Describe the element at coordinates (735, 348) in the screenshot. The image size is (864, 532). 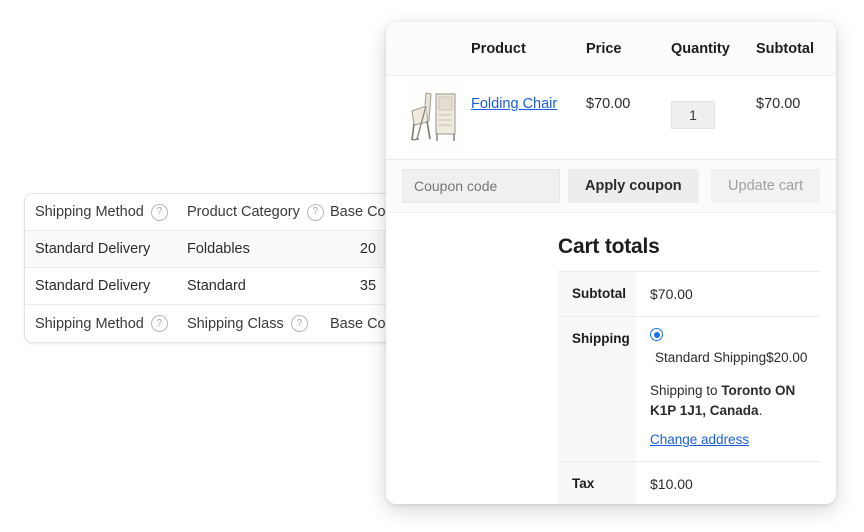
I see `shipping-method-option: Standard Shipping$20.00` at that location.